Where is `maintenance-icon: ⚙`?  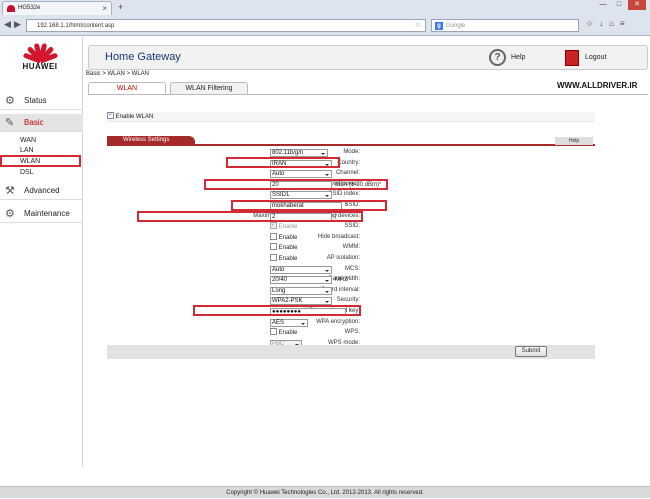 maintenance-icon: ⚙ is located at coordinates (10, 214).